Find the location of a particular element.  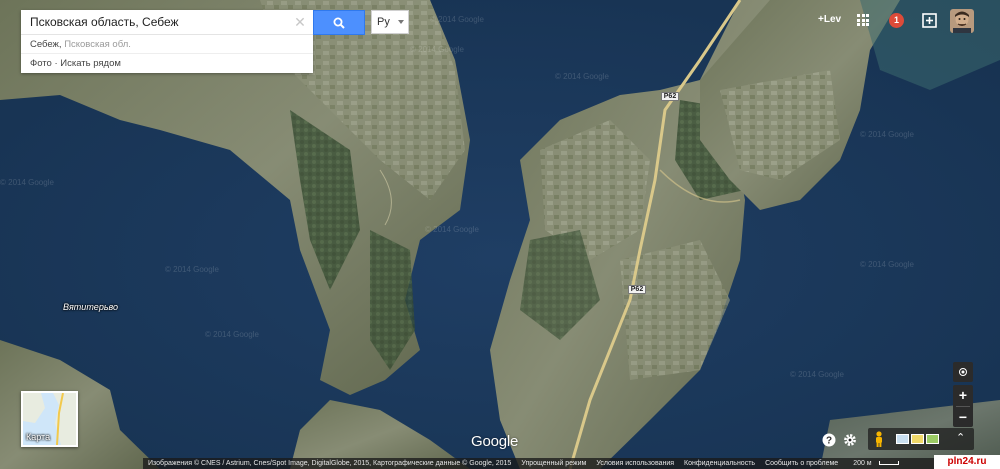

simplified-mode-link: Упрощенный режим is located at coordinates (553, 463).